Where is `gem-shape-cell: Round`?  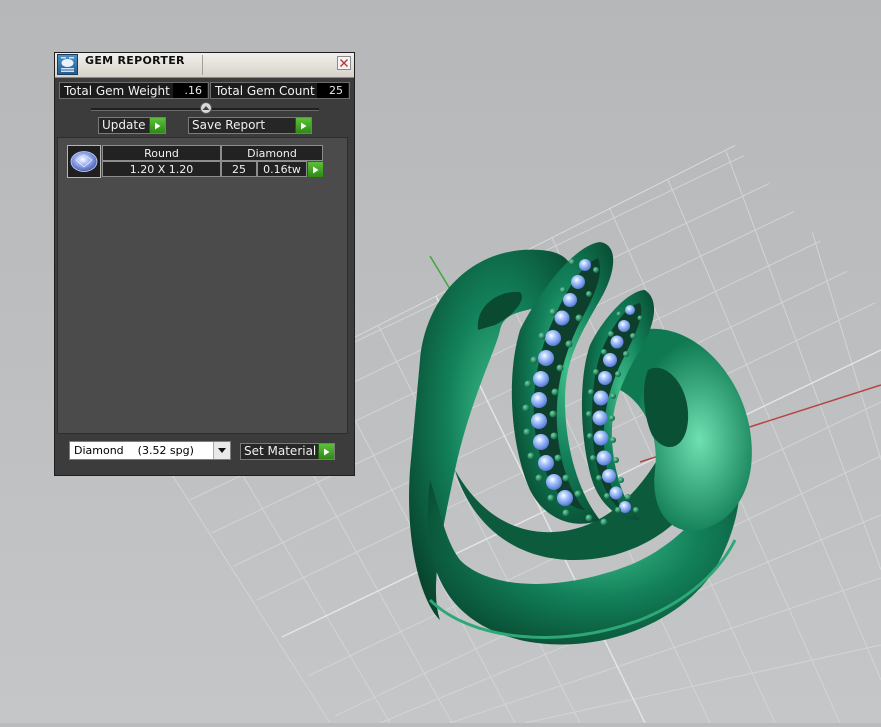 gem-shape-cell: Round is located at coordinates (161, 153).